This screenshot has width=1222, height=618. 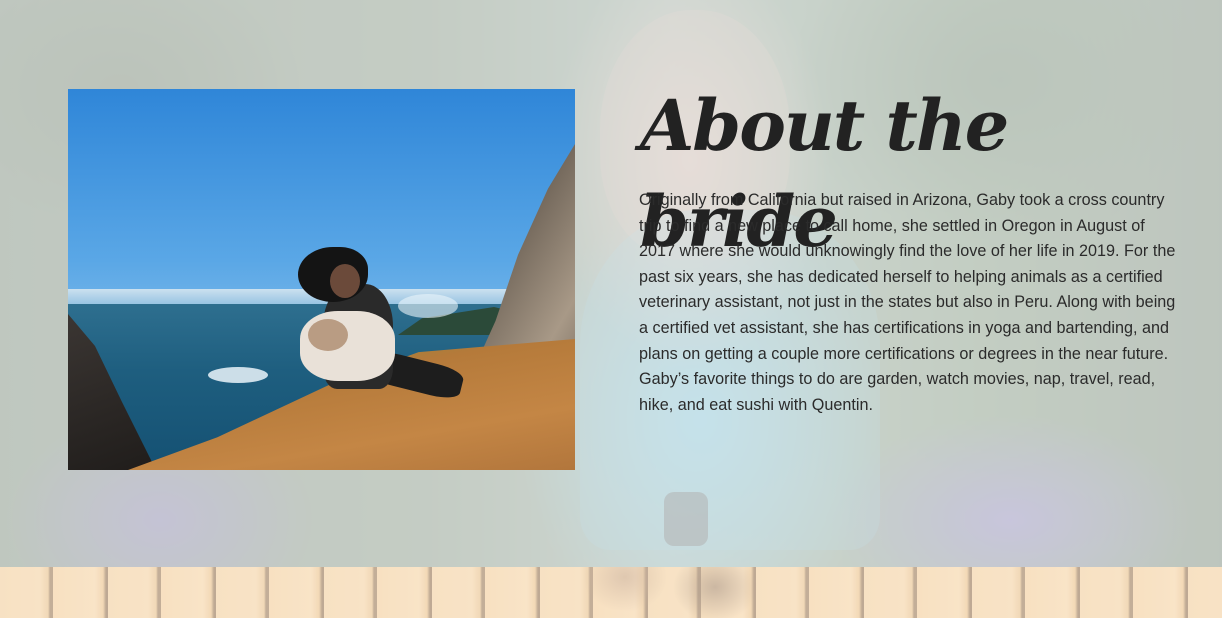 I want to click on next-section-wood-background, so click(x=611, y=592).